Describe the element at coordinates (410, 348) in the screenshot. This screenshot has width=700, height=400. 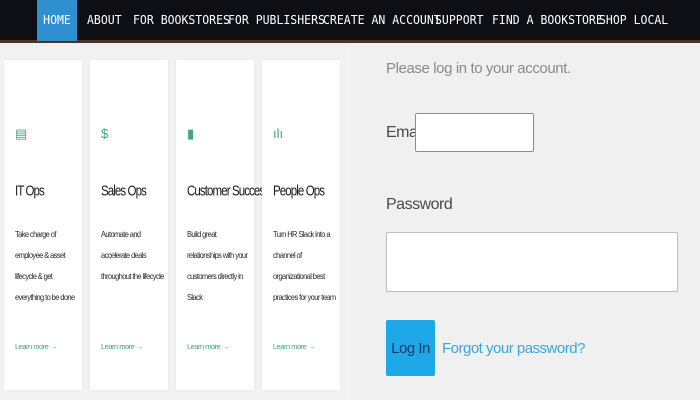
I see `login-button: Log In` at that location.